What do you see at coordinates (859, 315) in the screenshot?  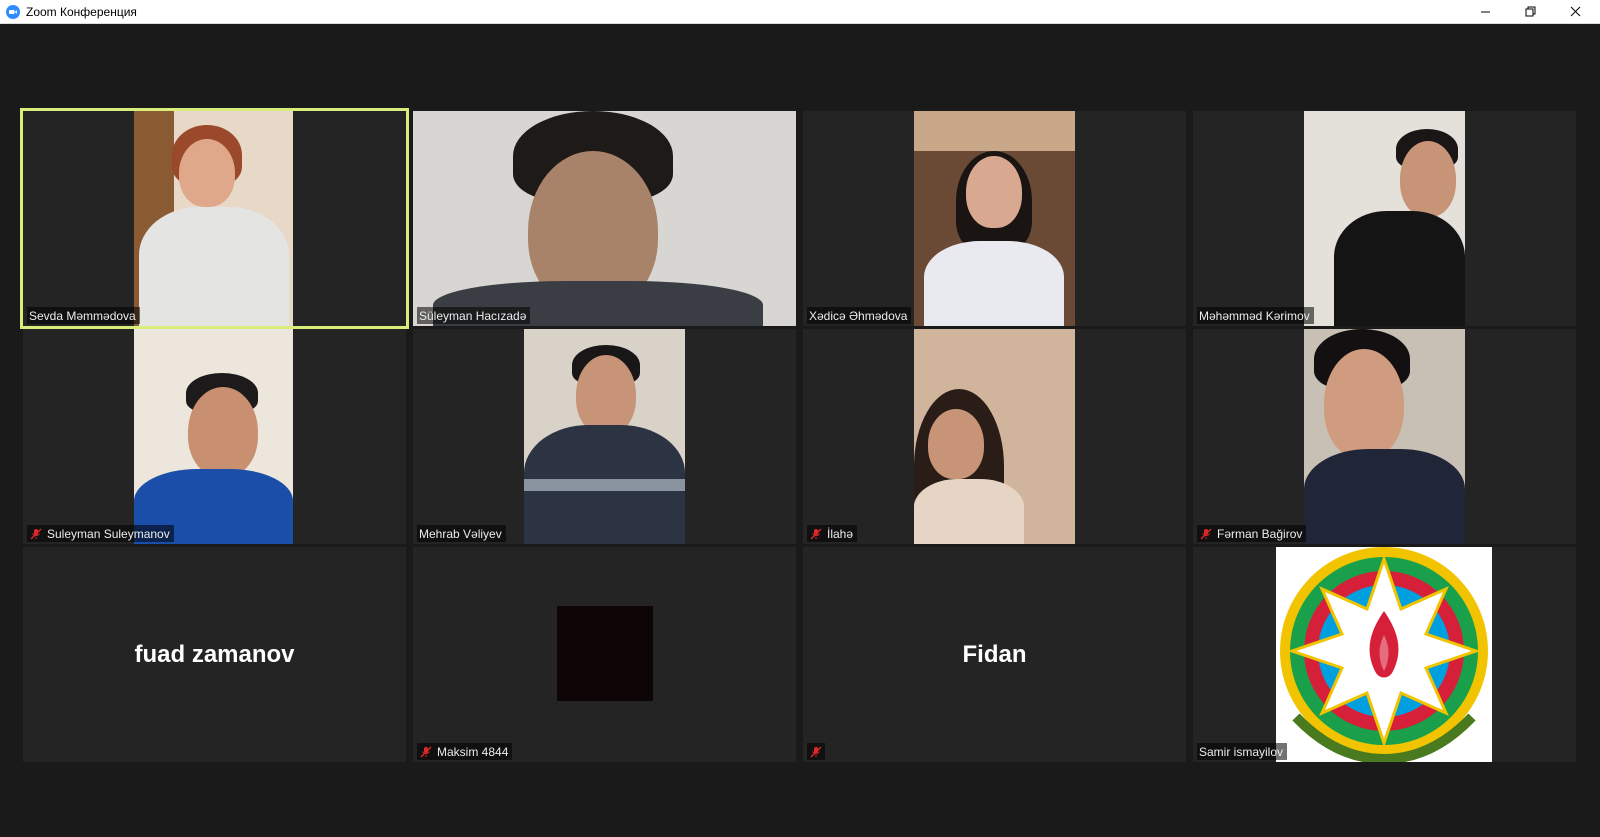 I see `participant-name-label: Xədicə Əhmədova` at bounding box center [859, 315].